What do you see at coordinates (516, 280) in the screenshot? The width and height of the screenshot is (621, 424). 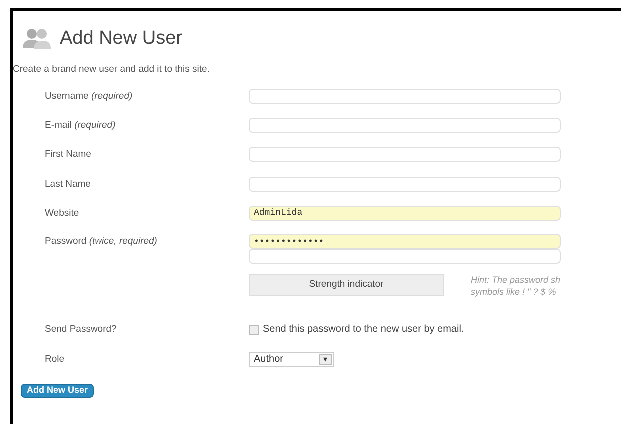 I see `hint-text: Hint: The password sh` at bounding box center [516, 280].